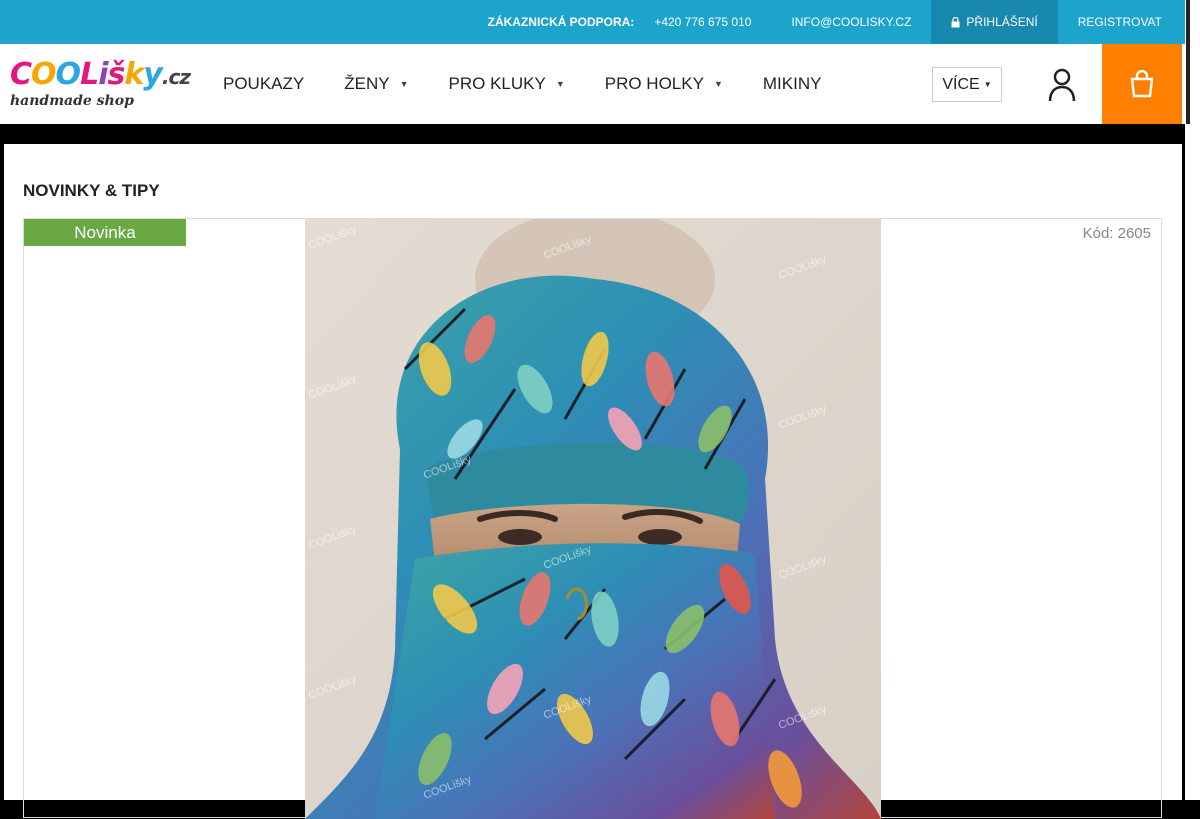 This screenshot has width=1200, height=819. I want to click on cart-button, so click(1142, 84).